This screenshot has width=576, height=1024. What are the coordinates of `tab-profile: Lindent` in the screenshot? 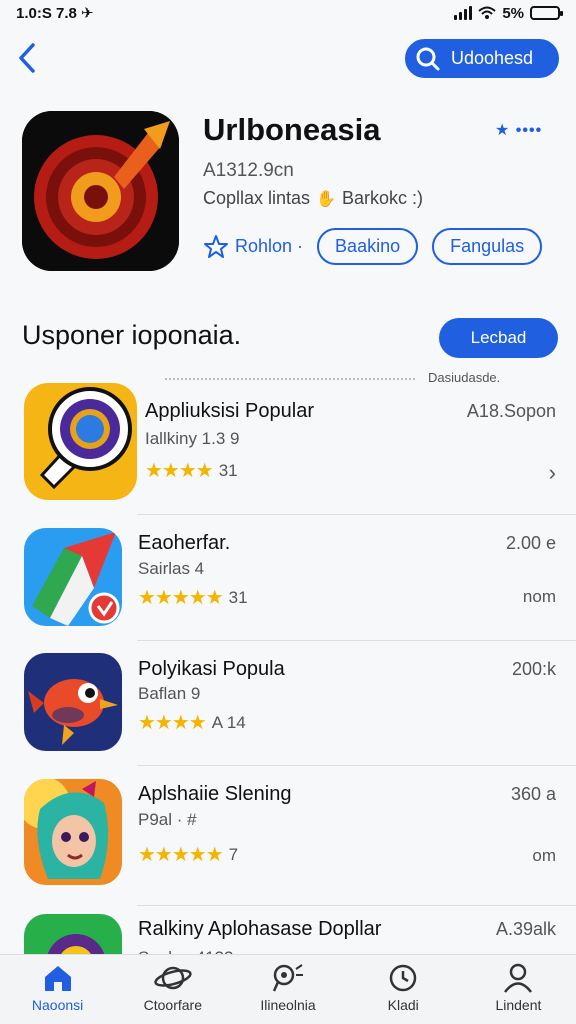 It's located at (518, 989).